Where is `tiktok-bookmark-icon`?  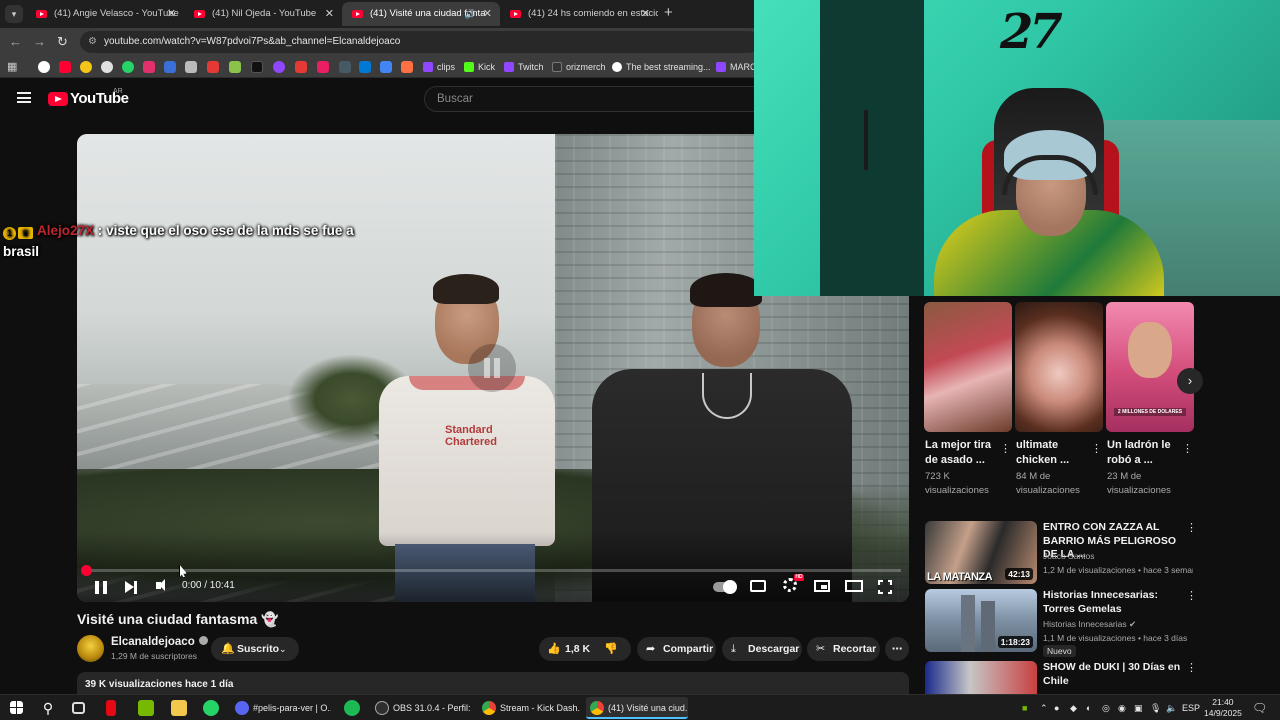
tiktok-bookmark-icon is located at coordinates (257, 67).